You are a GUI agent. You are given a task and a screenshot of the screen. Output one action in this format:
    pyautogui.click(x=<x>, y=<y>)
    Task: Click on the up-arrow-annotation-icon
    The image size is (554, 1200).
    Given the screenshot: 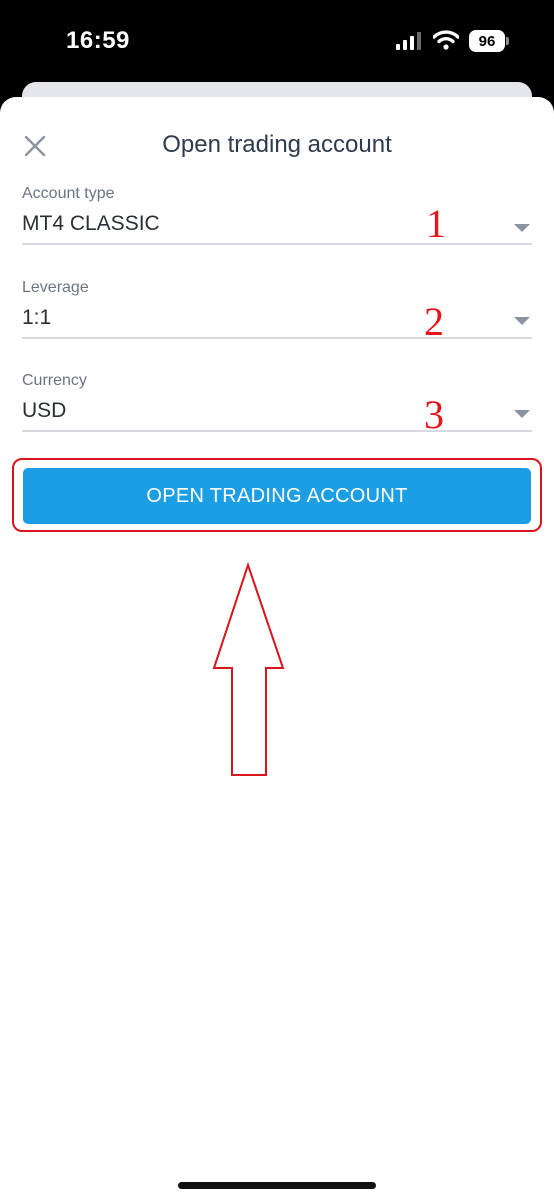 What is the action you would take?
    pyautogui.click(x=248, y=668)
    